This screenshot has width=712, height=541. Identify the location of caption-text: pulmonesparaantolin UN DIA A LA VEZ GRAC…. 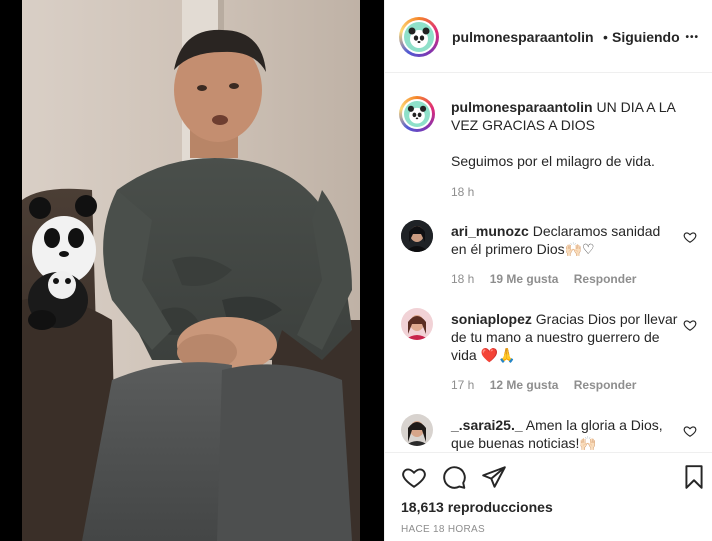
(566, 116).